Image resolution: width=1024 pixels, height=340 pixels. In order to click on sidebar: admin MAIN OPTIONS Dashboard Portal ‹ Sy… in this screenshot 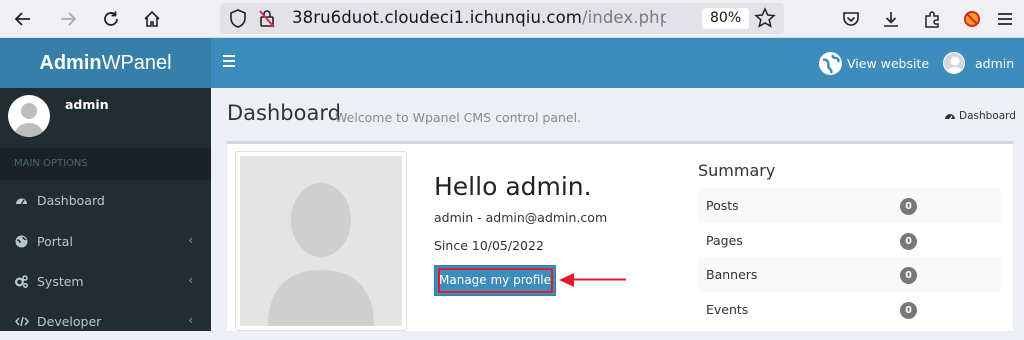, I will do `click(105, 209)`.